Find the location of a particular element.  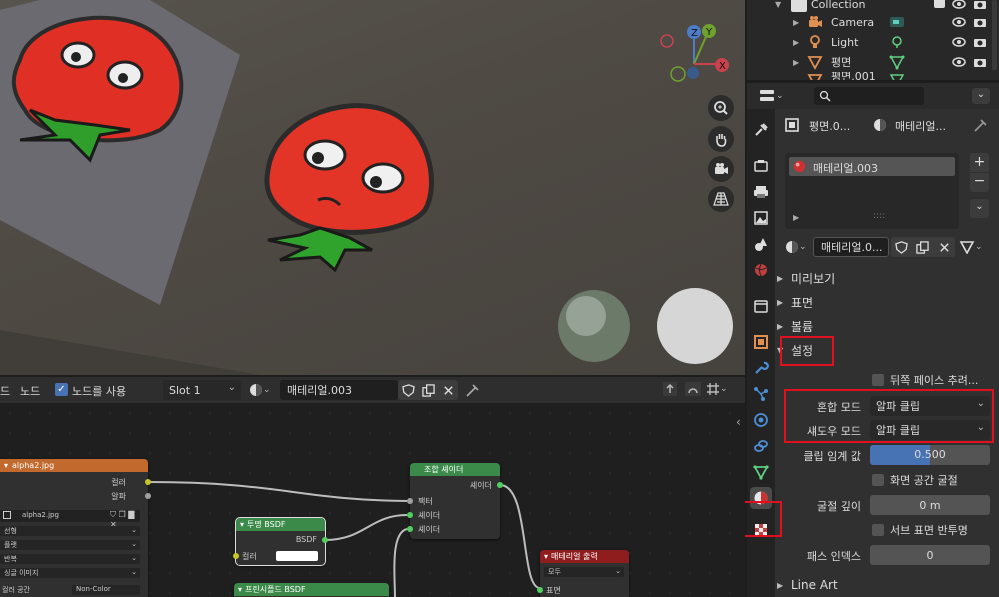

tab-object is located at coordinates (761, 342).